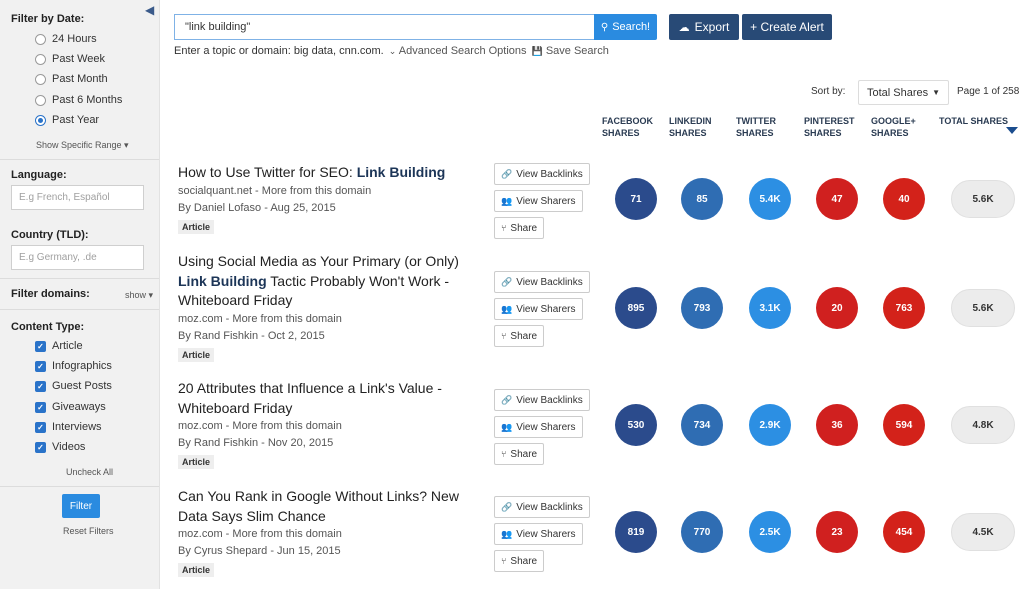  Describe the element at coordinates (70, 59) in the screenshot. I see `date-option-past-week: Past Week` at that location.